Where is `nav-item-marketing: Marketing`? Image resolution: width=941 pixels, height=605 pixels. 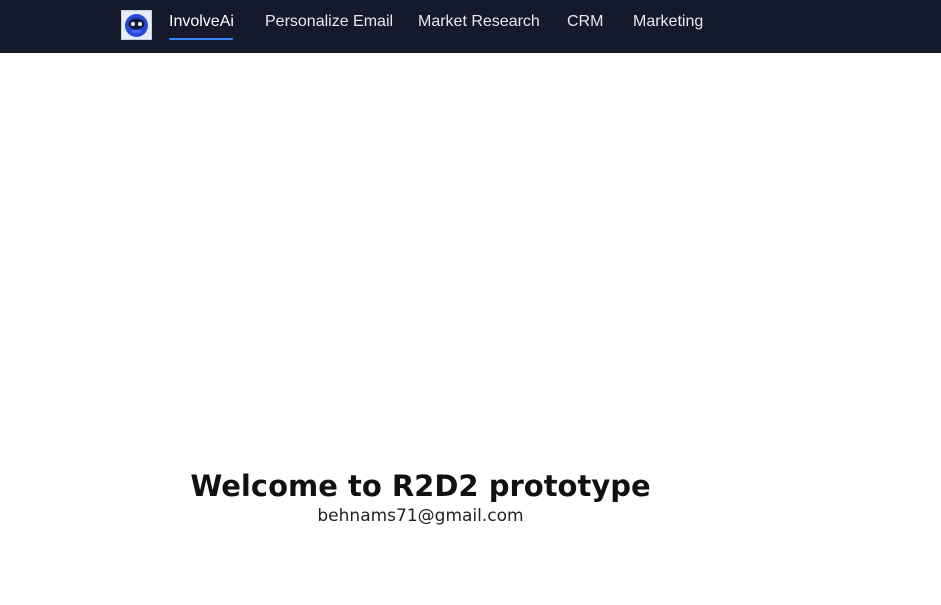 nav-item-marketing: Marketing is located at coordinates (668, 21).